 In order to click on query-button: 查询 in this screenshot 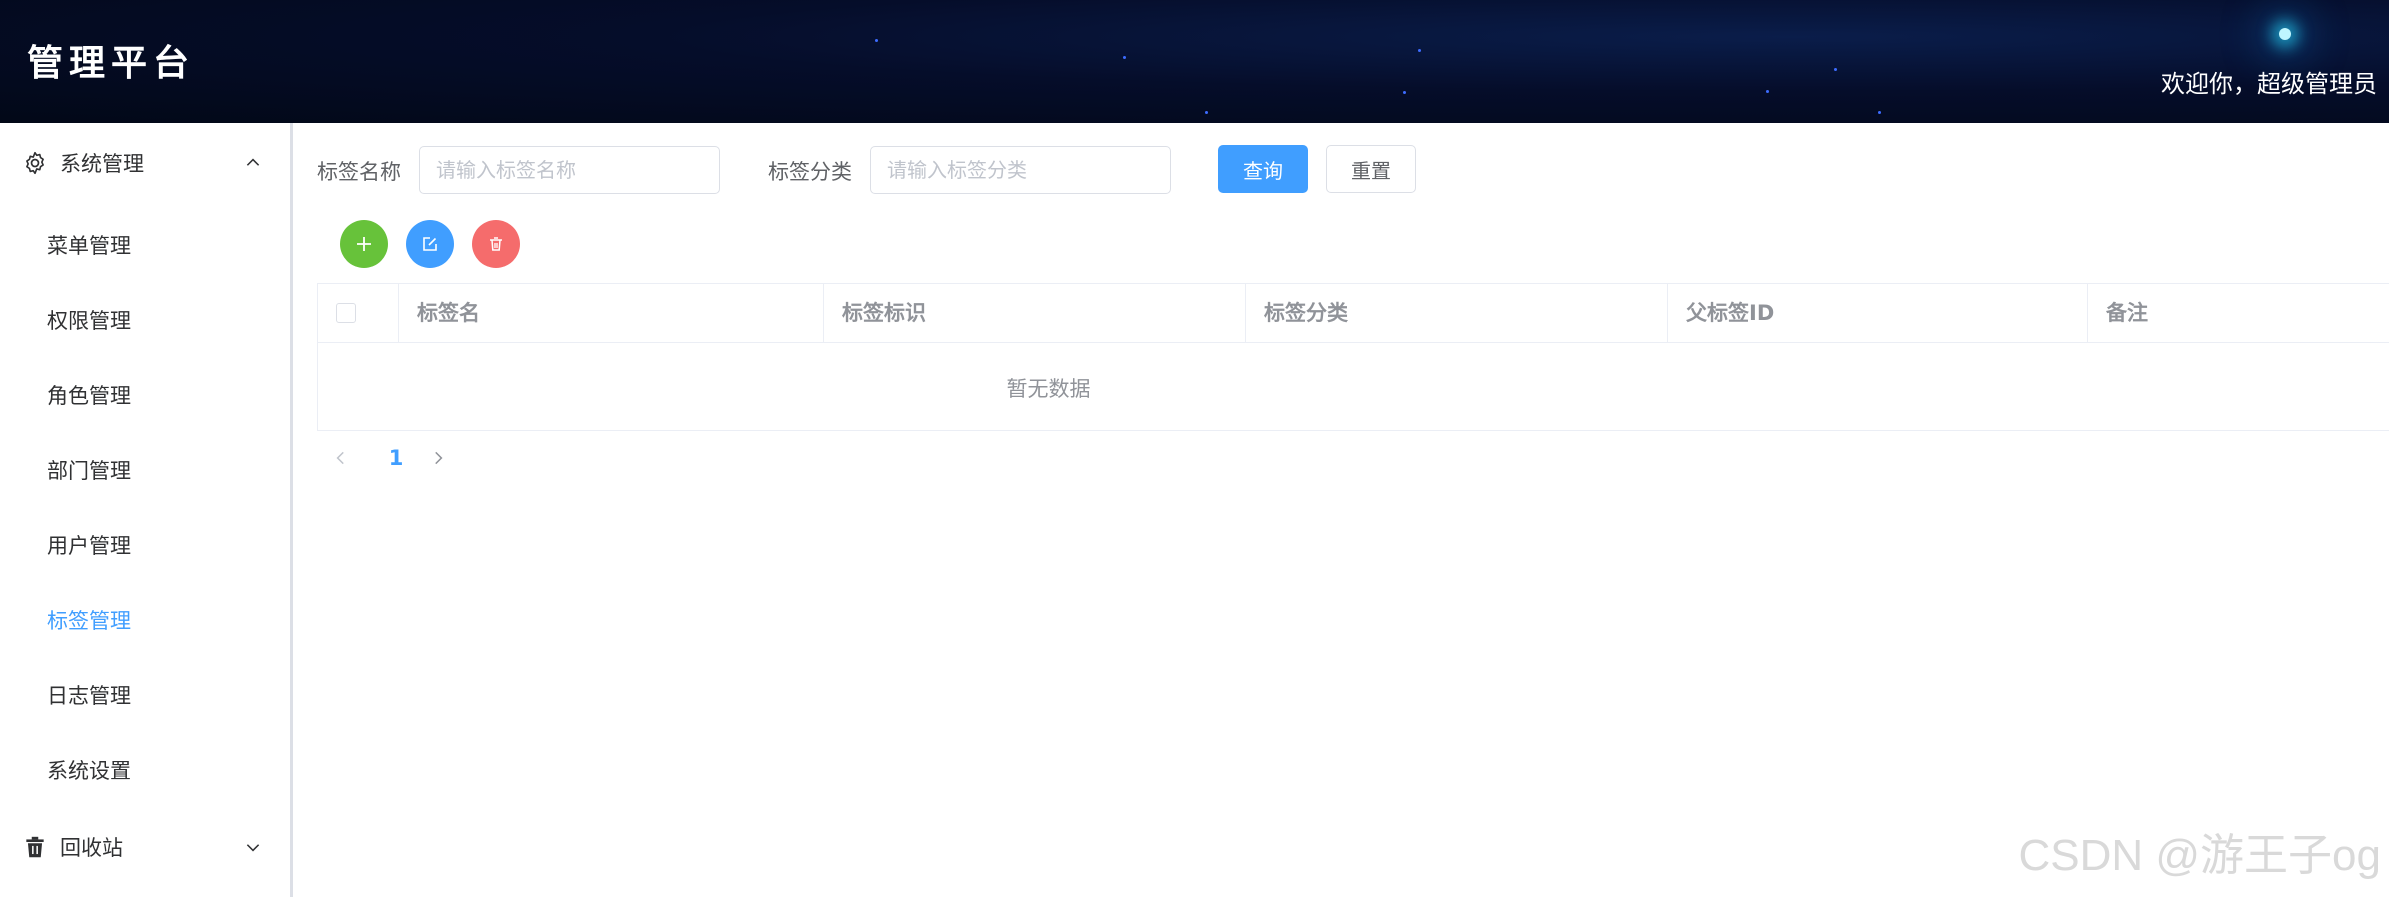, I will do `click(1263, 169)`.